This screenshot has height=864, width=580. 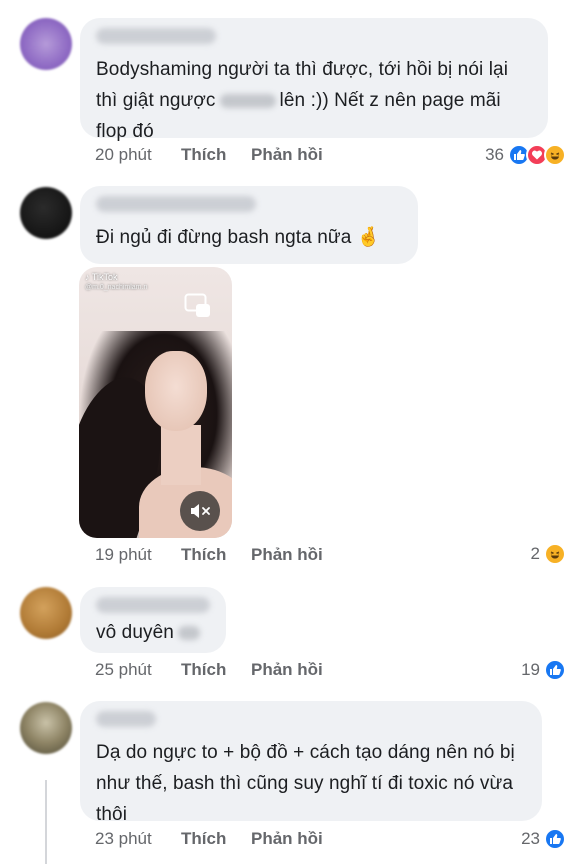 What do you see at coordinates (46, 822) in the screenshot?
I see `thread-line` at bounding box center [46, 822].